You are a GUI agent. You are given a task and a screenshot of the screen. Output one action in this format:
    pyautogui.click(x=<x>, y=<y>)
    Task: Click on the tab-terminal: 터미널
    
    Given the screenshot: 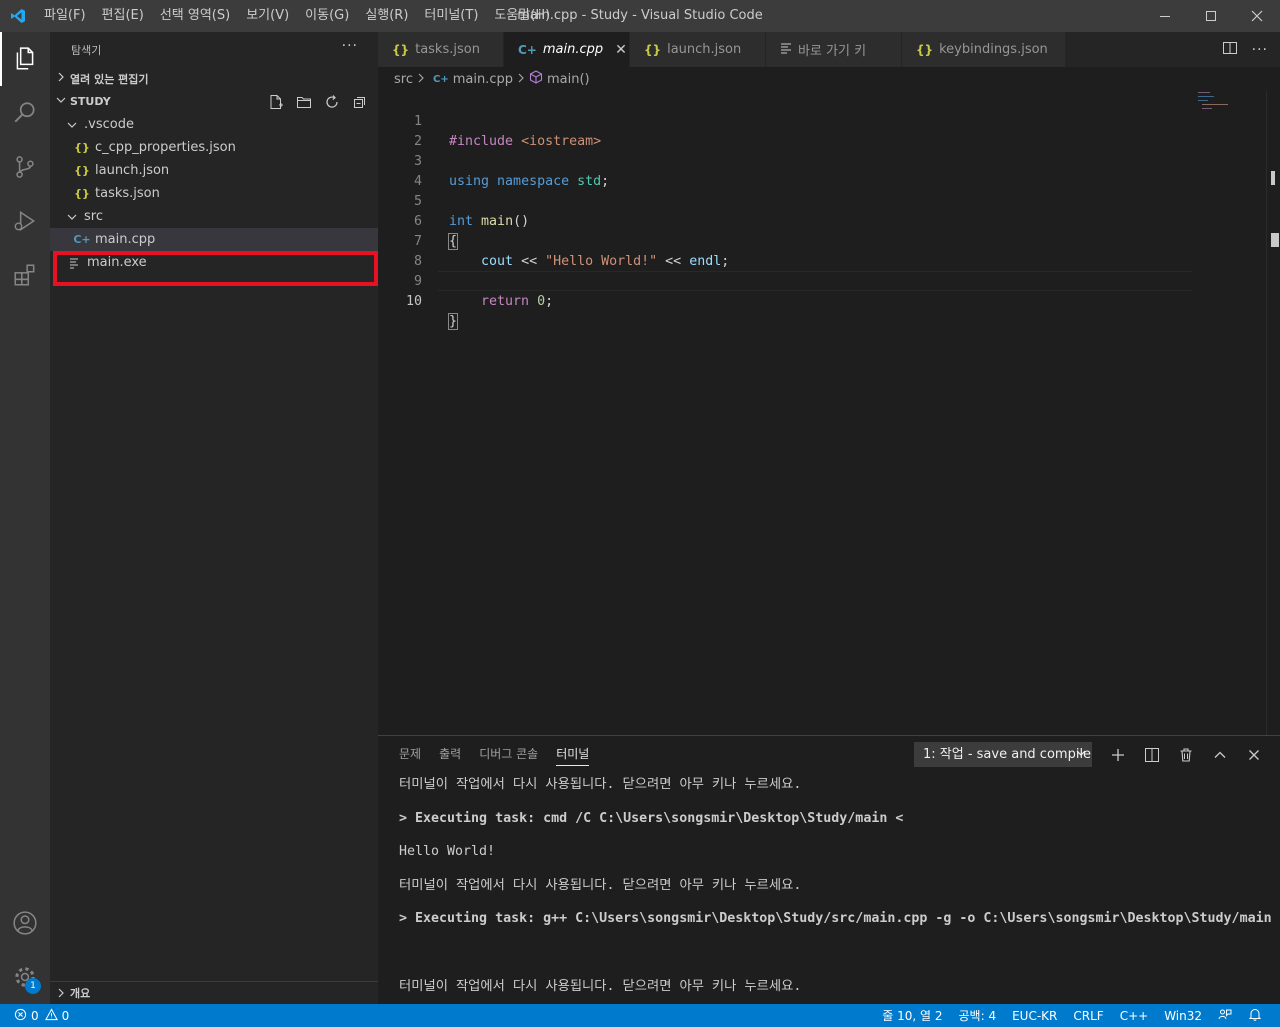 What is the action you would take?
    pyautogui.click(x=572, y=754)
    